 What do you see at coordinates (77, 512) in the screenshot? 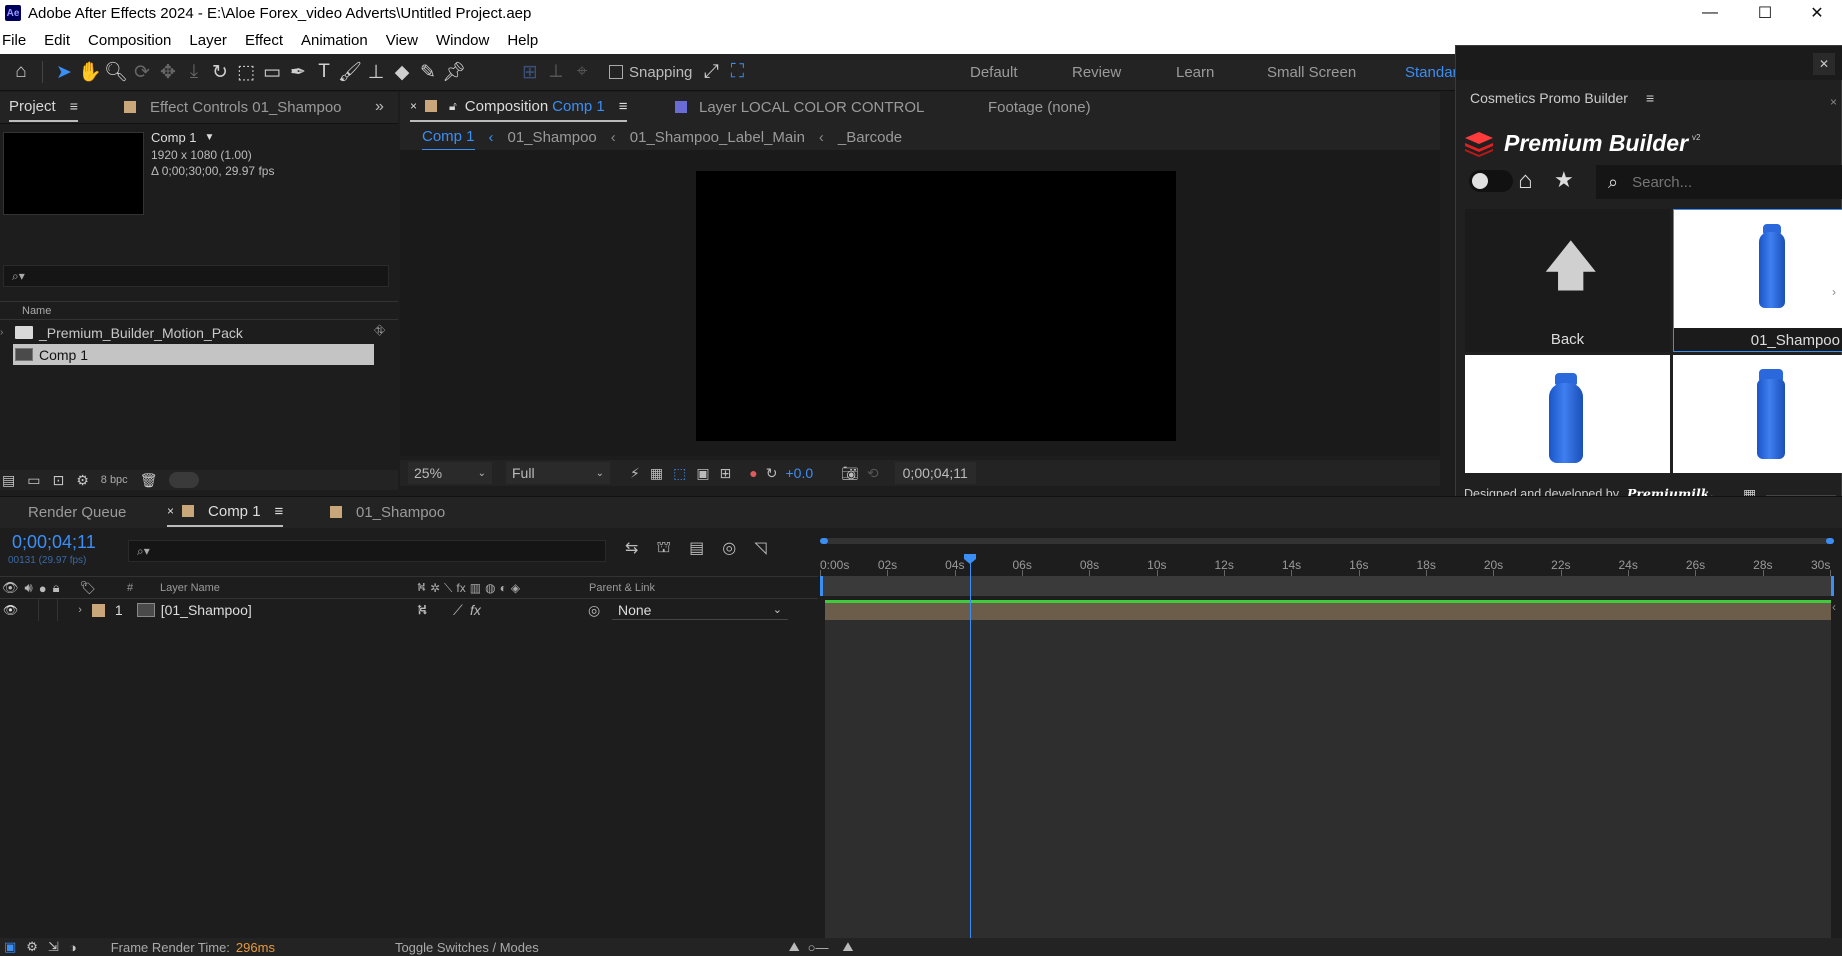
I see `tab-render-queue: Render Queue` at bounding box center [77, 512].